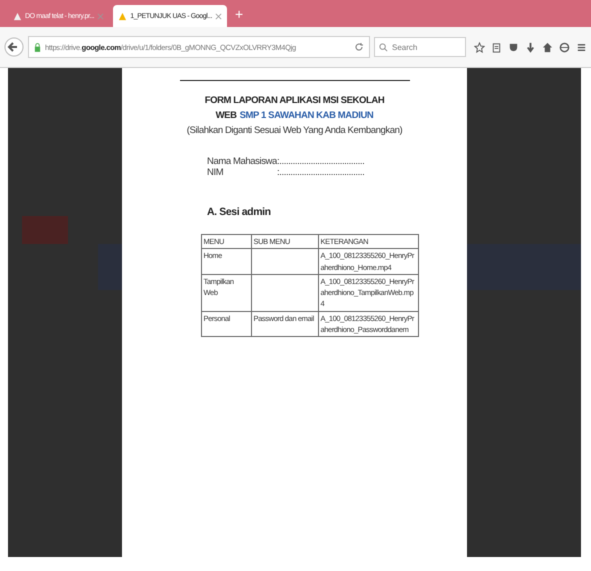 The width and height of the screenshot is (591, 571). Describe the element at coordinates (307, 115) in the screenshot. I see `school-name: SMP 1 SAWAHAN KAB MADIUN` at that location.